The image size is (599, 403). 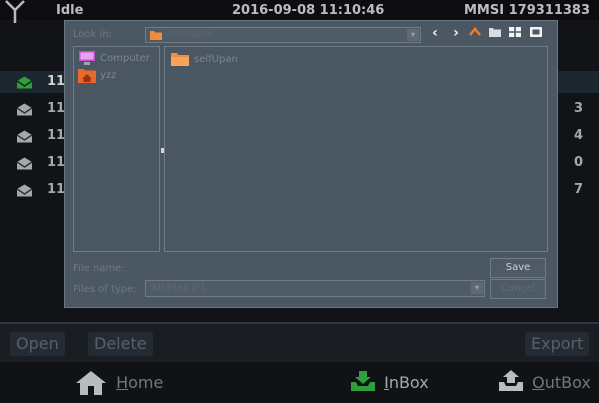 I want to click on back-icon: ‹, so click(x=435, y=33).